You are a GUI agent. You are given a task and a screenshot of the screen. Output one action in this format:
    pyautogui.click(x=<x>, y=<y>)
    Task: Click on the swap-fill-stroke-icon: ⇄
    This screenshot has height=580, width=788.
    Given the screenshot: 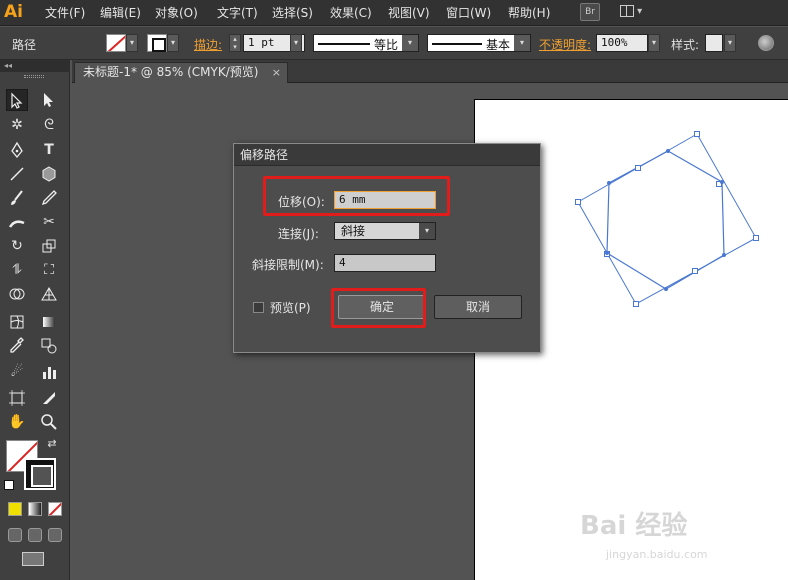 What is the action you would take?
    pyautogui.click(x=52, y=444)
    